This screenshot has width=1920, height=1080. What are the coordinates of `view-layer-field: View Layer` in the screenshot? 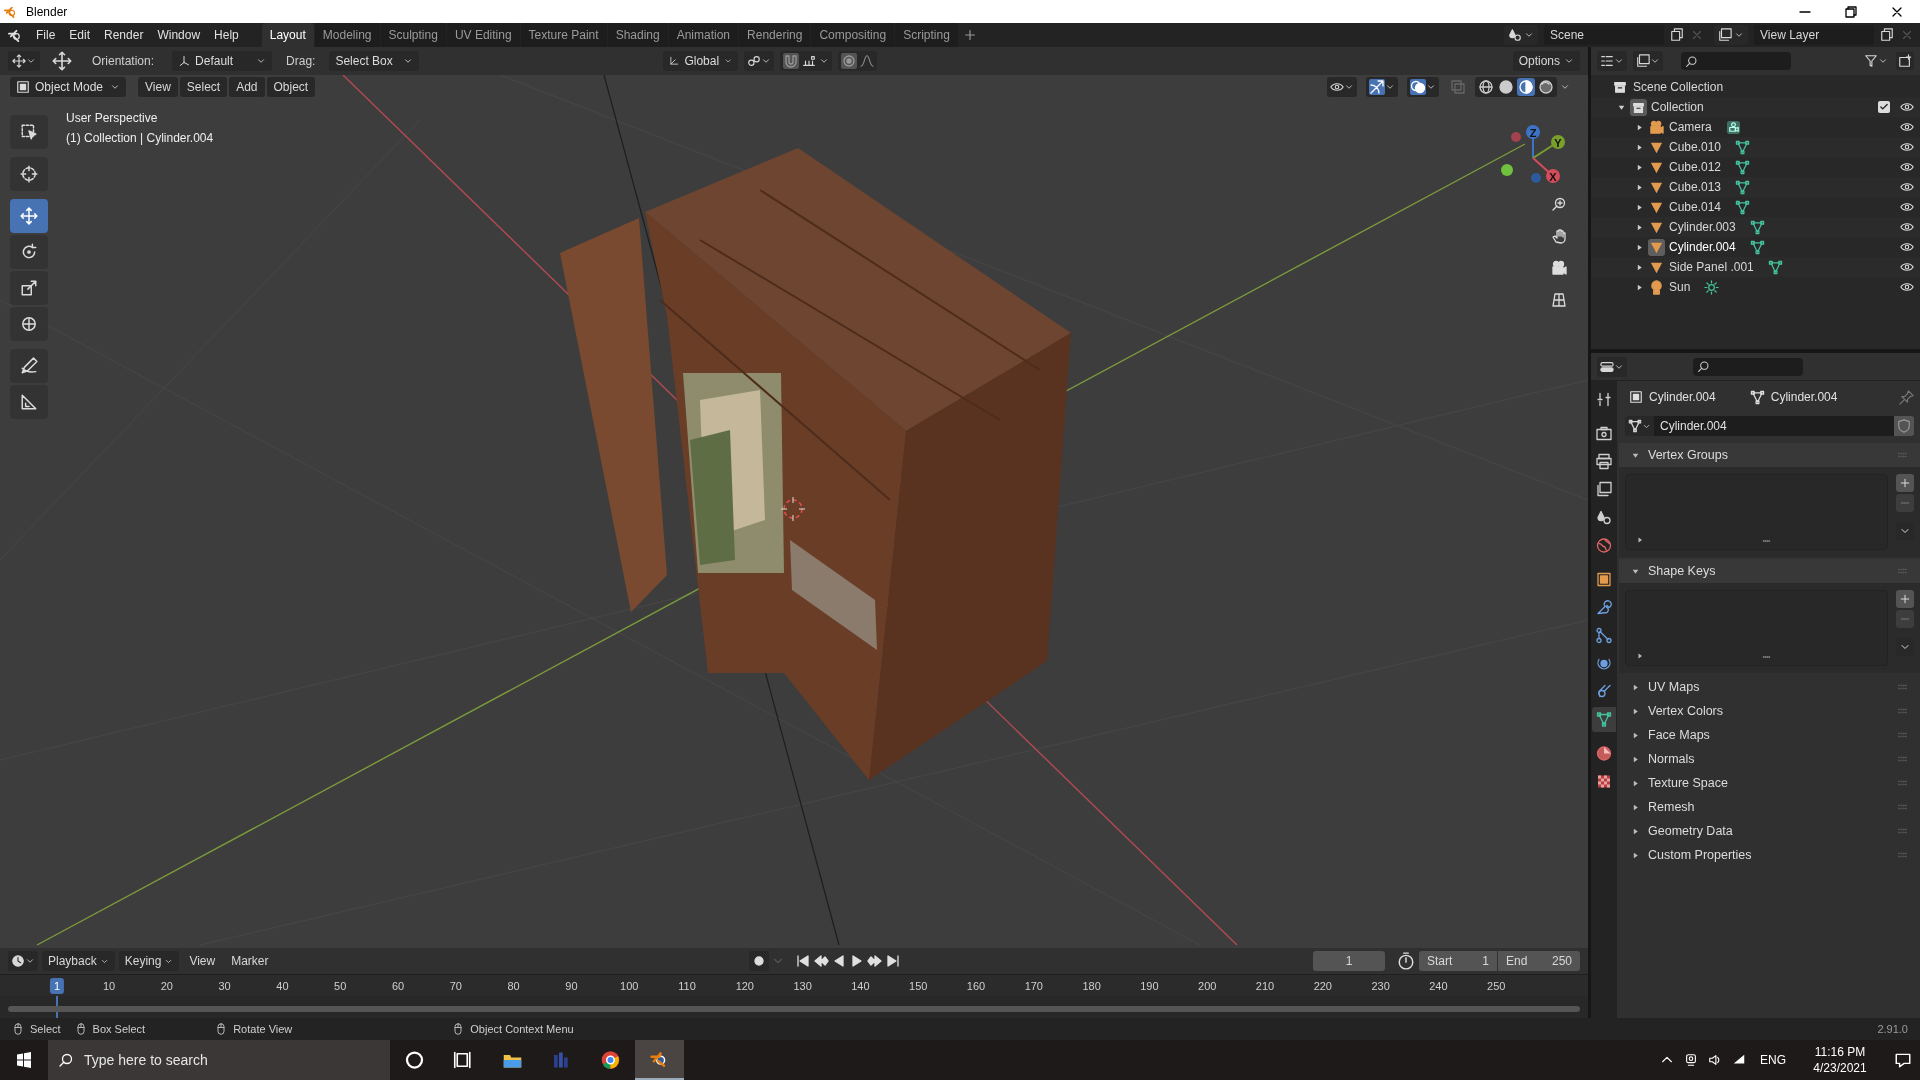 It's located at (1814, 35).